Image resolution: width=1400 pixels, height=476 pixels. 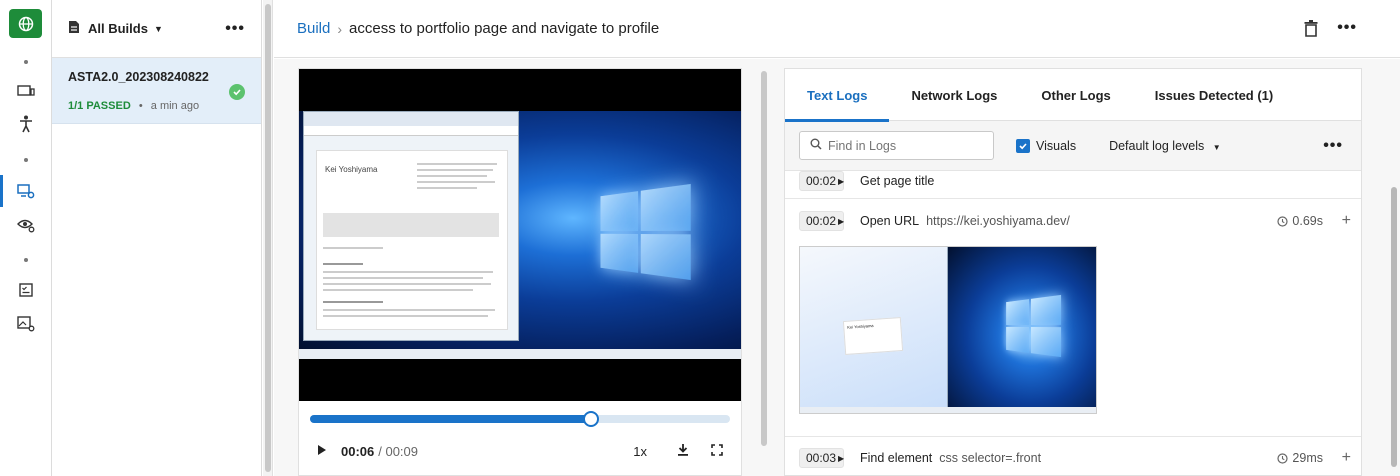 What do you see at coordinates (948, 410) in the screenshot?
I see `thumb-taskbar` at bounding box center [948, 410].